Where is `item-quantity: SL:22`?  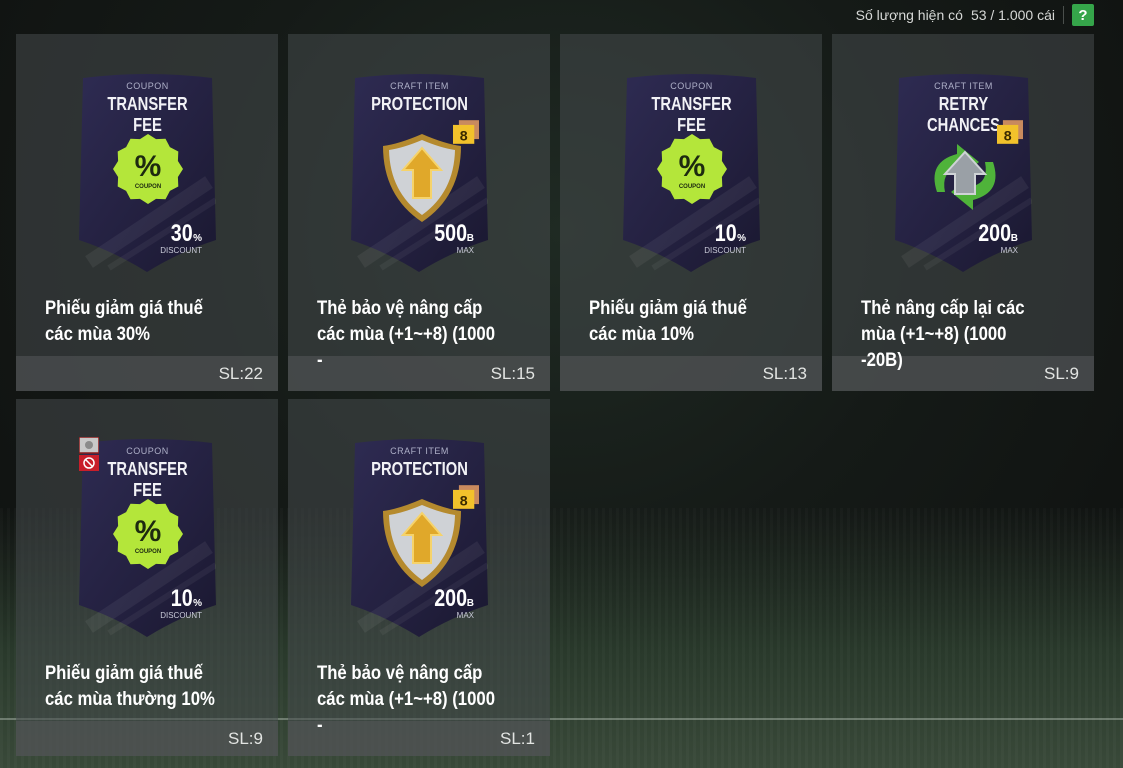
item-quantity: SL:22 is located at coordinates (240, 373).